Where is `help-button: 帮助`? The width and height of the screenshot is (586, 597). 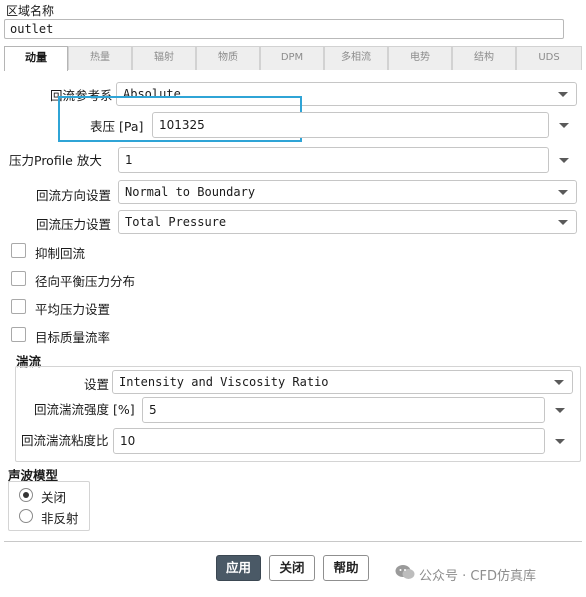 help-button: 帮助 is located at coordinates (346, 568).